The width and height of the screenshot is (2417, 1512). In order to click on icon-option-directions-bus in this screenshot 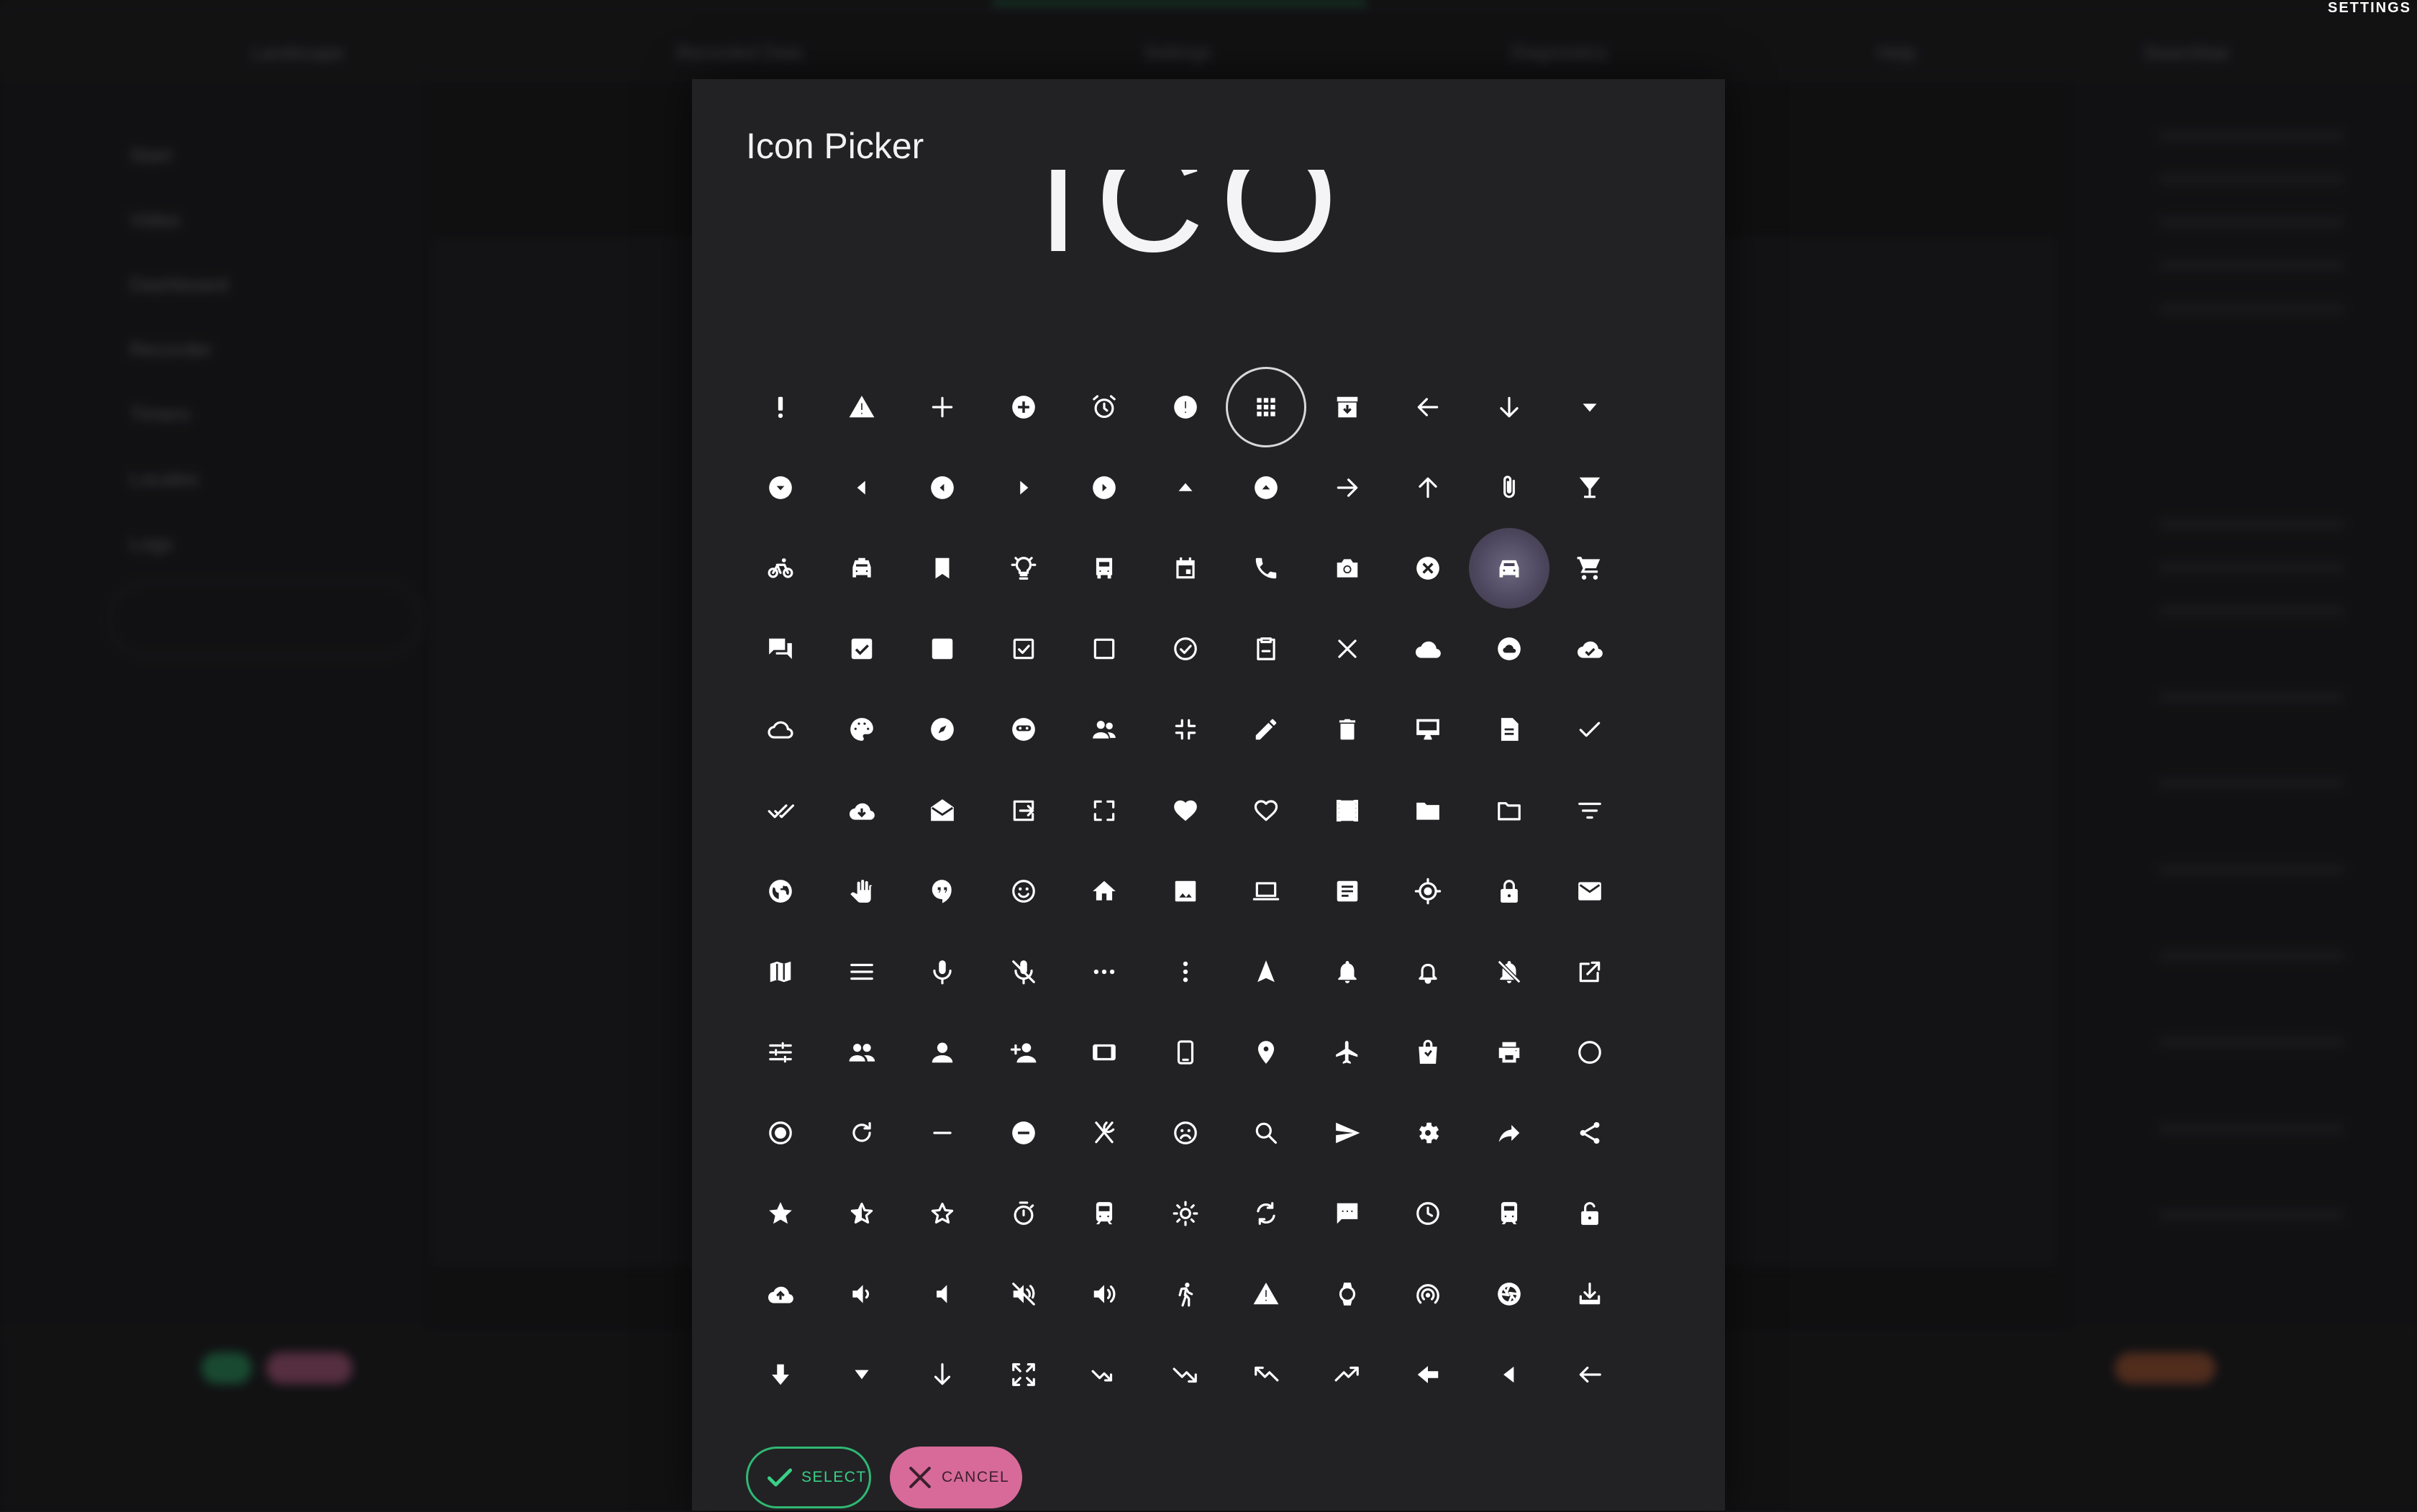, I will do `click(1104, 568)`.